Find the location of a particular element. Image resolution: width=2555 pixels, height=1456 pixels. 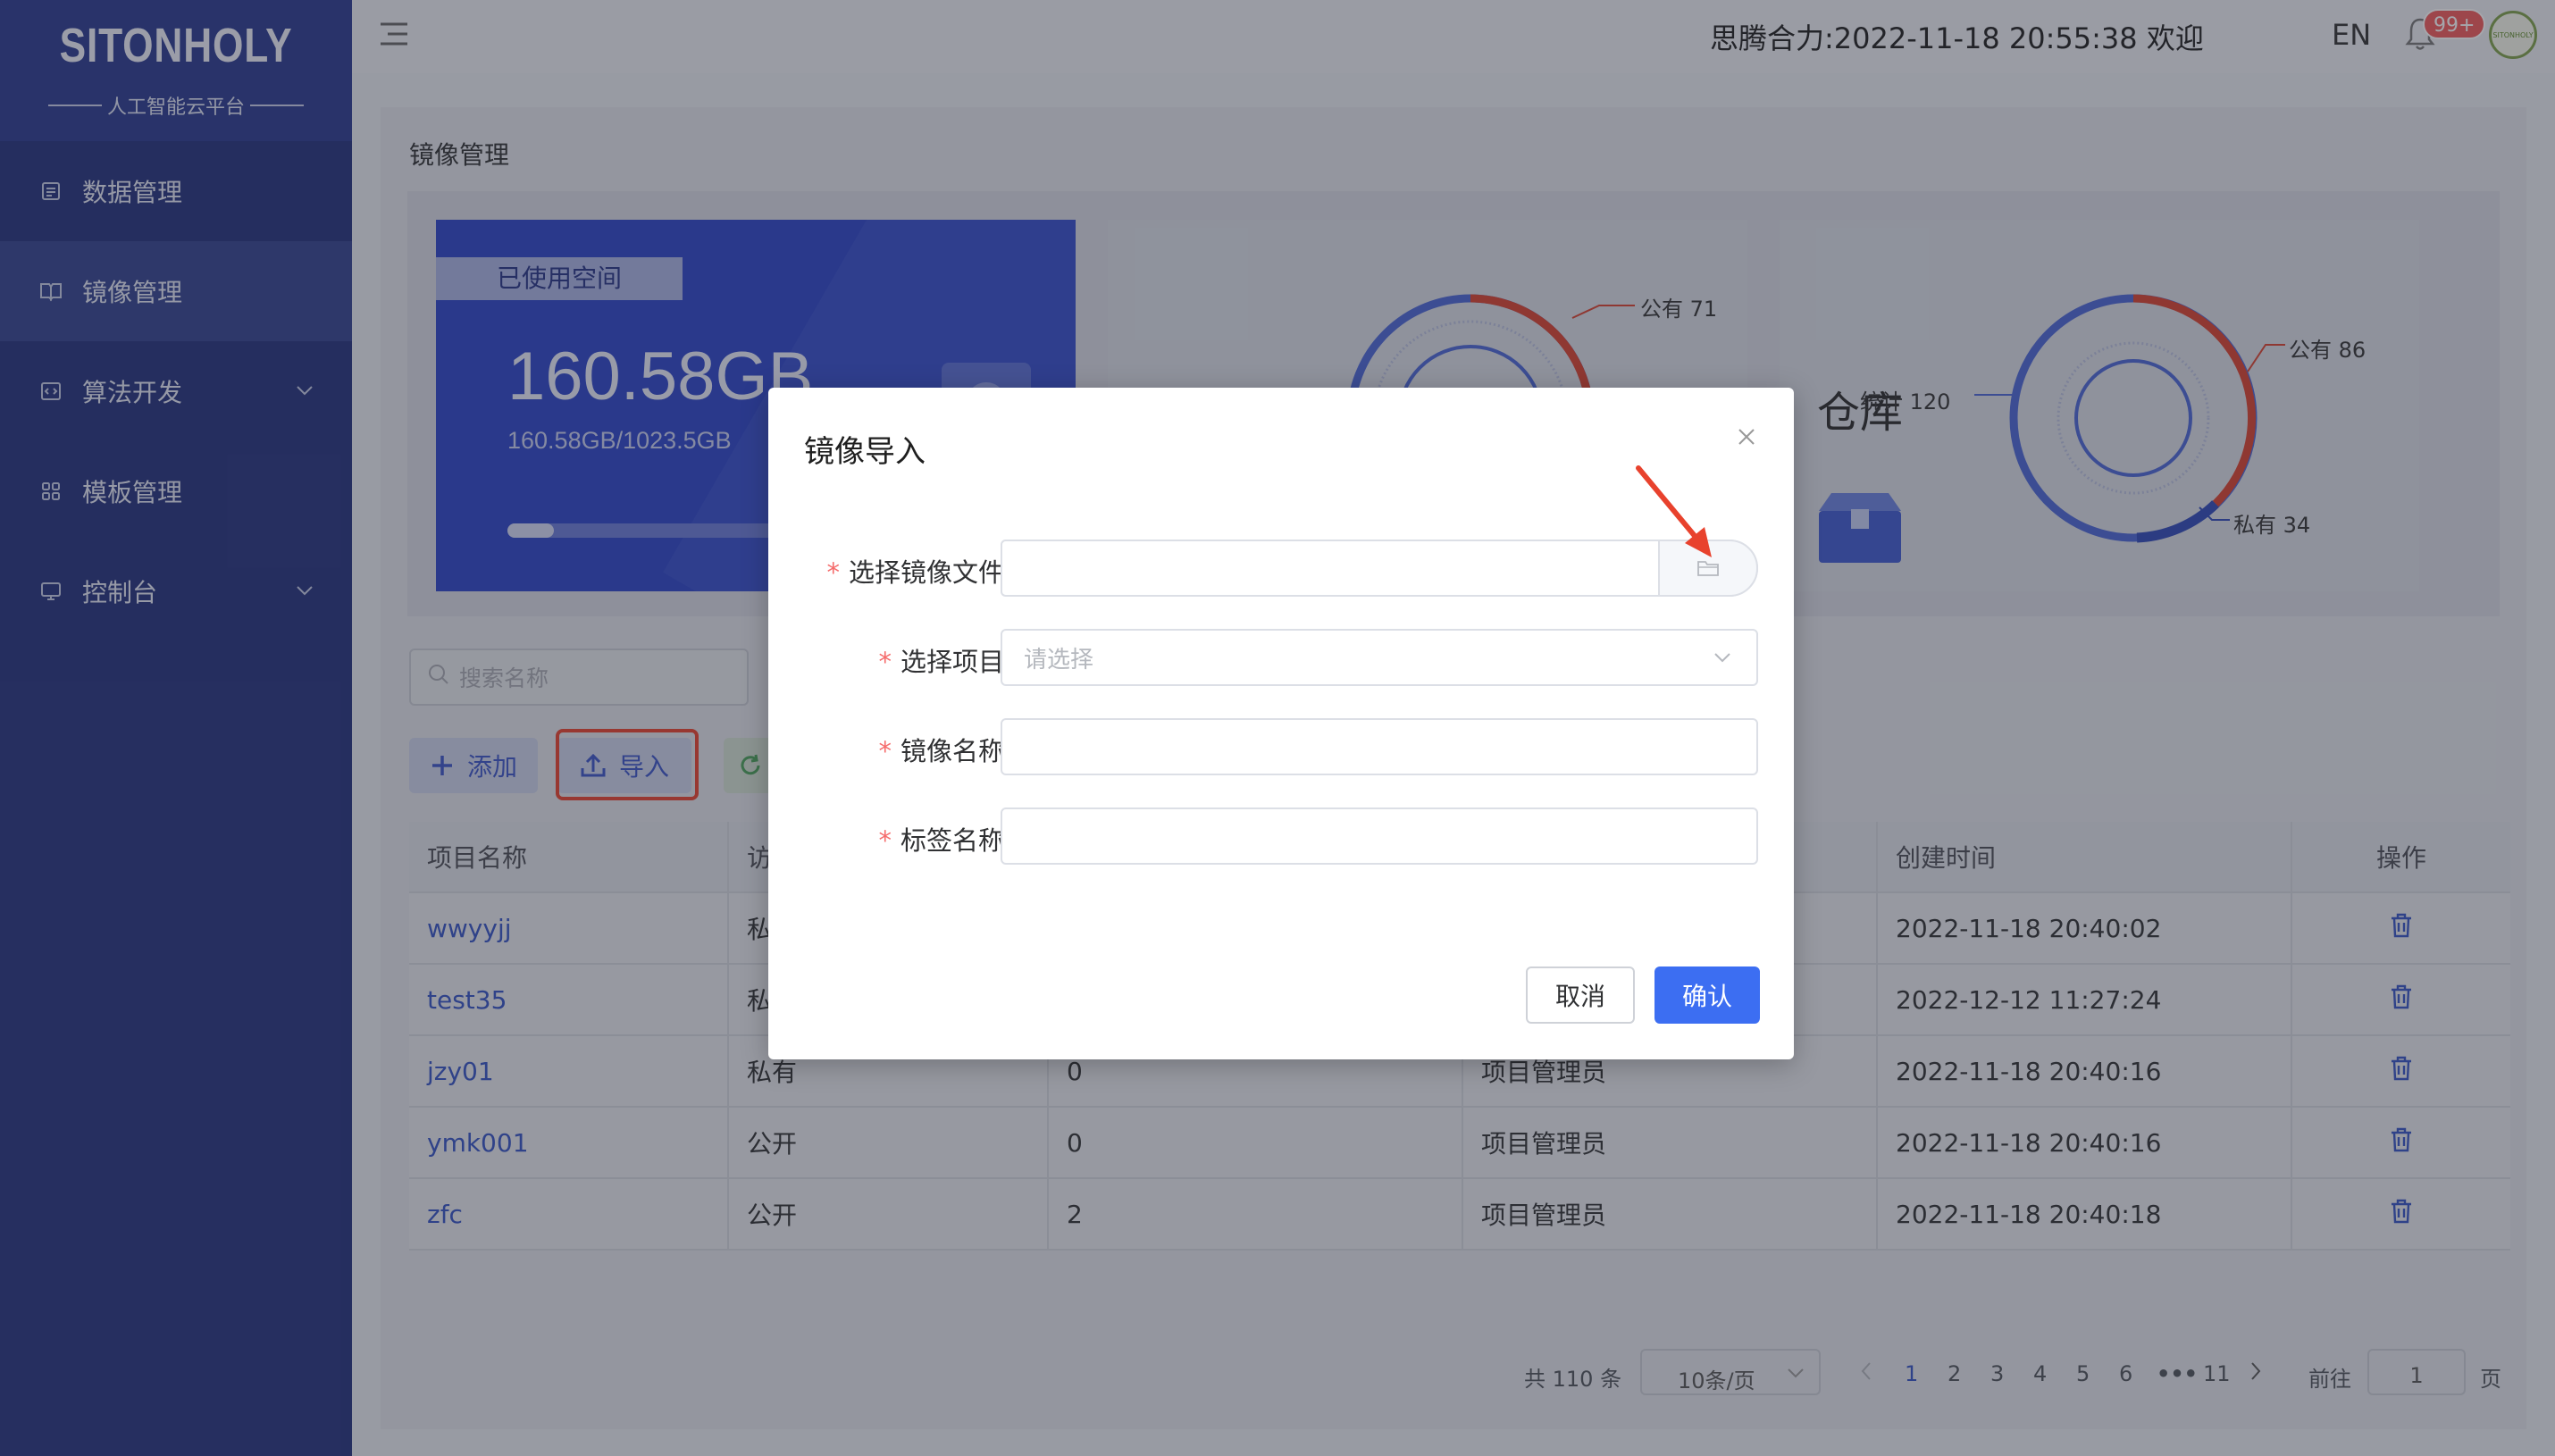

cancel-button: 取消 is located at coordinates (1580, 995).